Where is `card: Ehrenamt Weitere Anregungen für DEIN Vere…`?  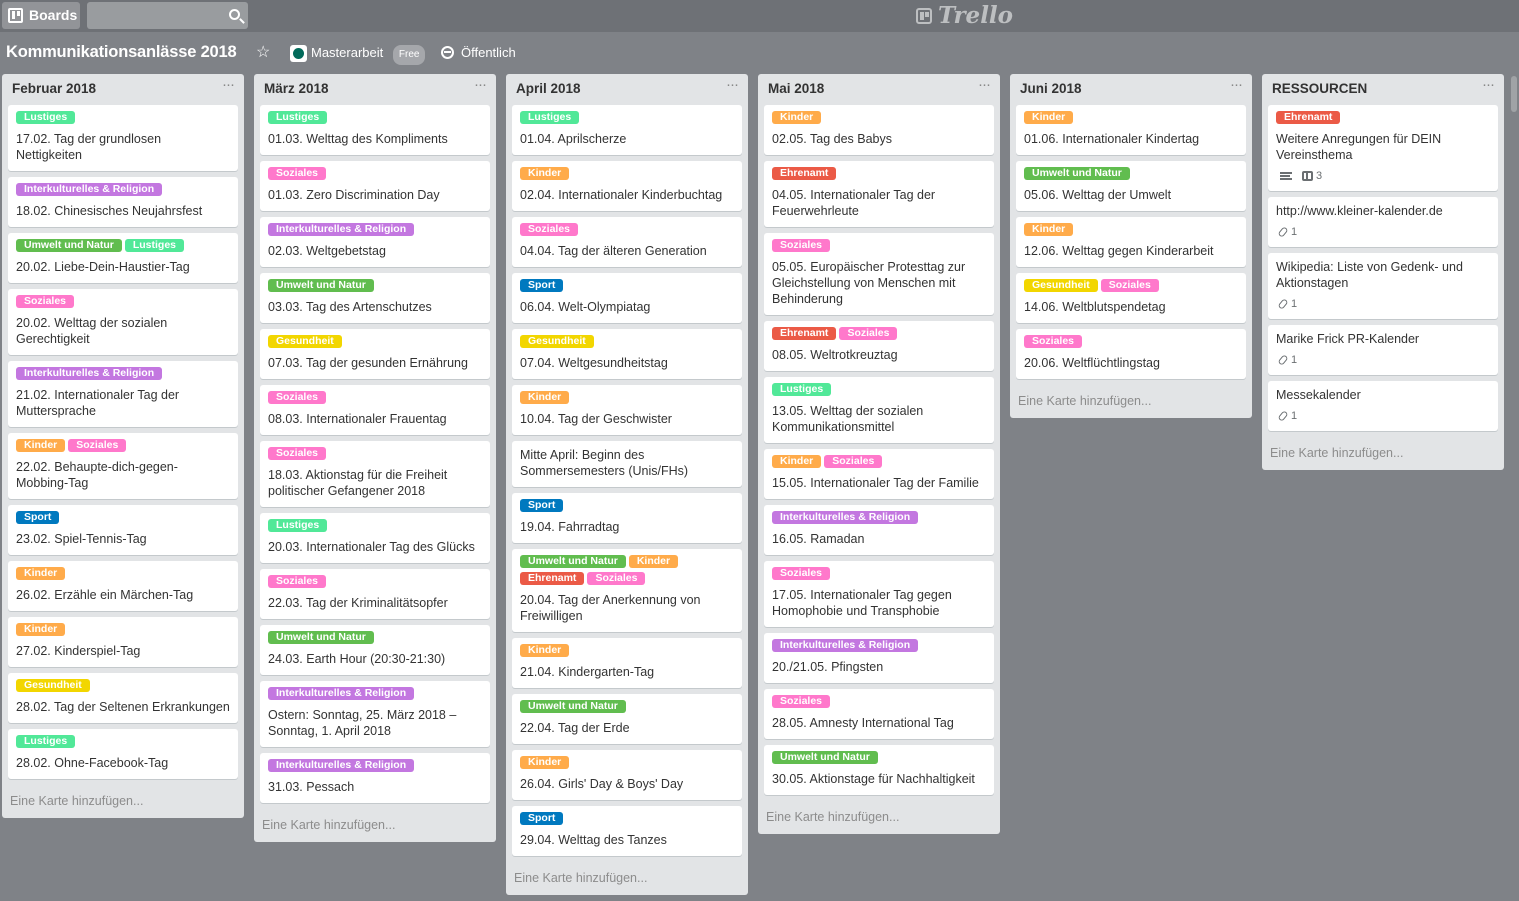 card: Ehrenamt Weitere Anregungen für DEIN Vere… is located at coordinates (1383, 148).